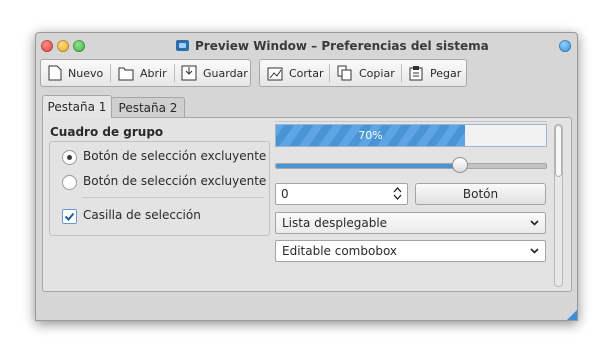  What do you see at coordinates (460, 165) in the screenshot?
I see `slider-handle` at bounding box center [460, 165].